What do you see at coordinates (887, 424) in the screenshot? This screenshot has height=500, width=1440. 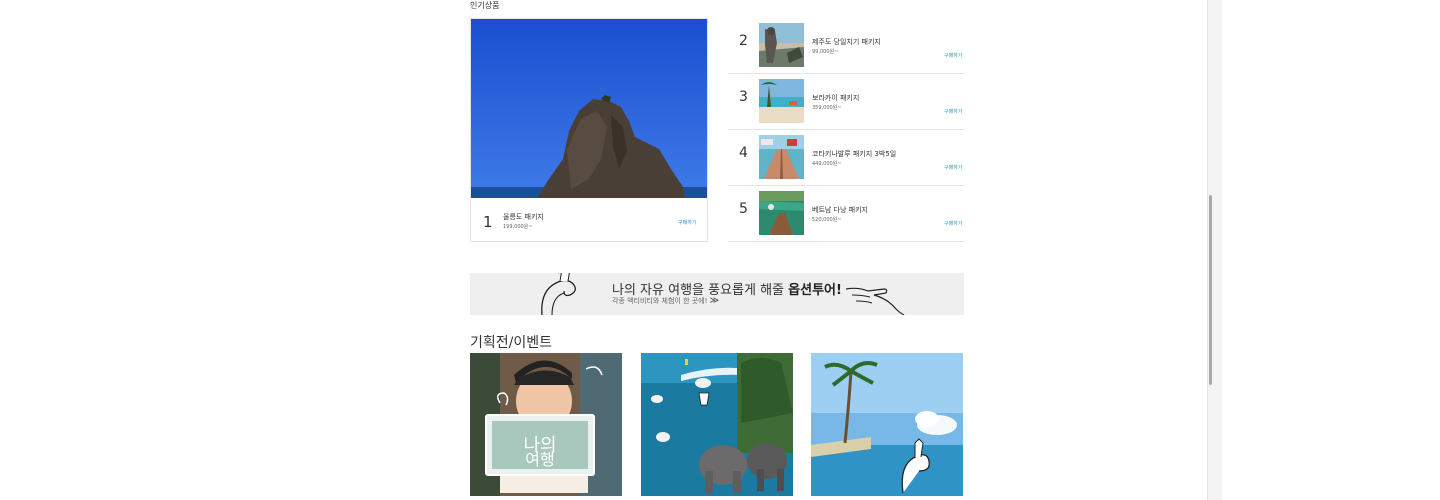 I see `event-card-beach-wave` at bounding box center [887, 424].